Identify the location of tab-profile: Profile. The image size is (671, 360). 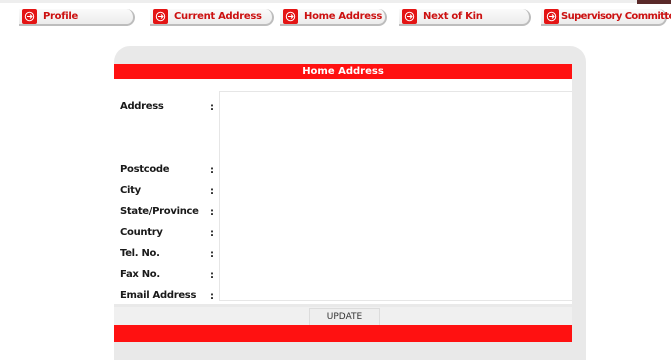
(77, 17).